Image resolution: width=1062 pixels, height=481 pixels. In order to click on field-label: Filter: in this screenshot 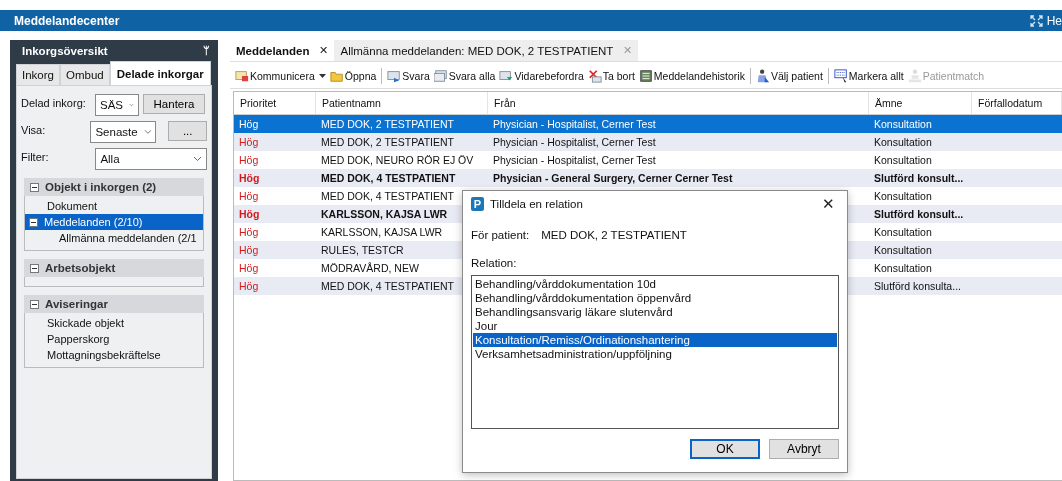, I will do `click(35, 156)`.